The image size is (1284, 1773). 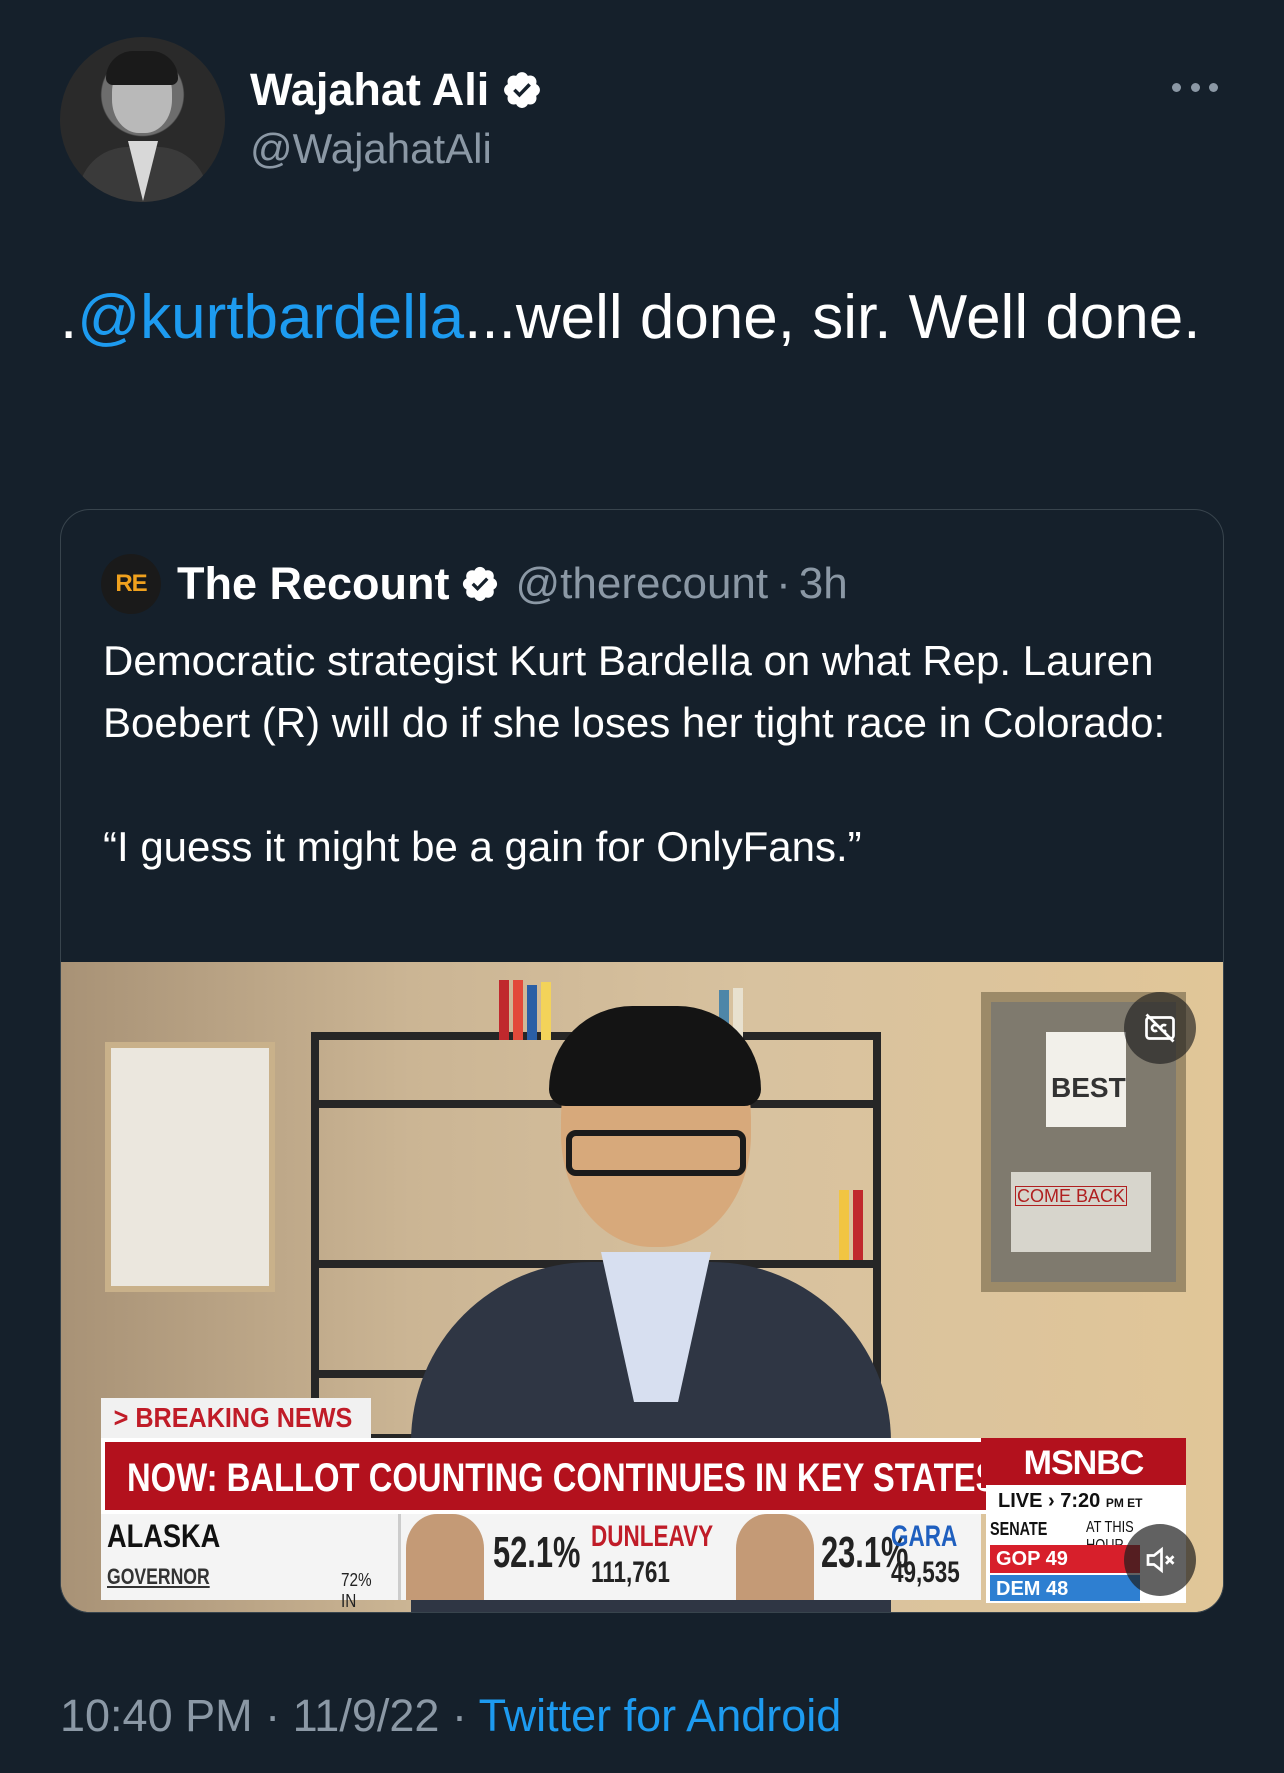 I want to click on dem-bar: DEM 48, so click(x=1065, y=1588).